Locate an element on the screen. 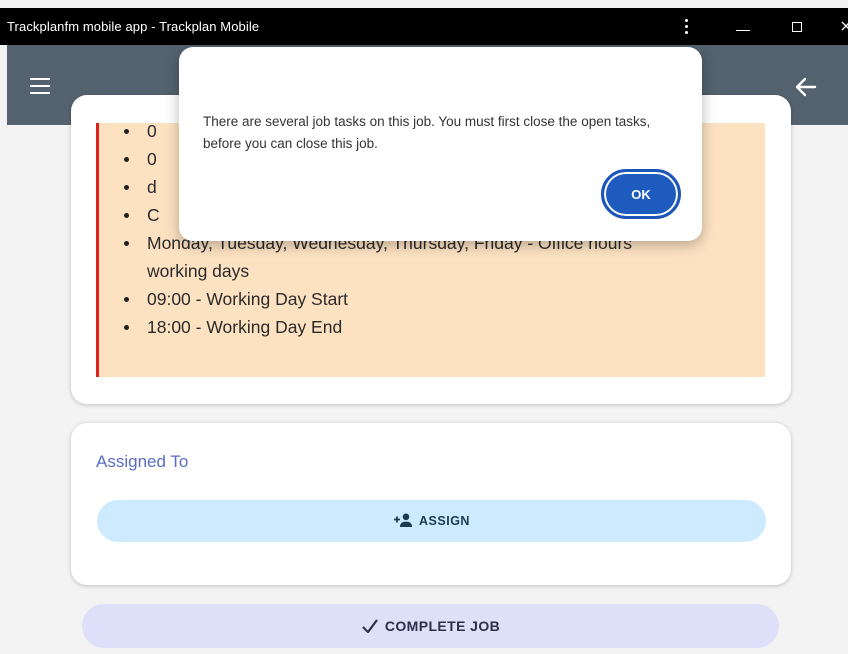 This screenshot has height=654, width=848. arrow-left-icon is located at coordinates (806, 87).